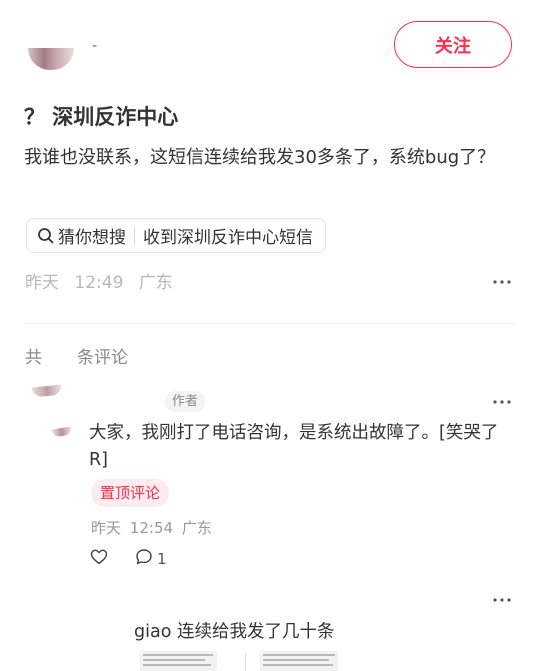 This screenshot has height=671, width=534. Describe the element at coordinates (92, 238) in the screenshot. I see `search-chip-label: 猜你想搜` at that location.